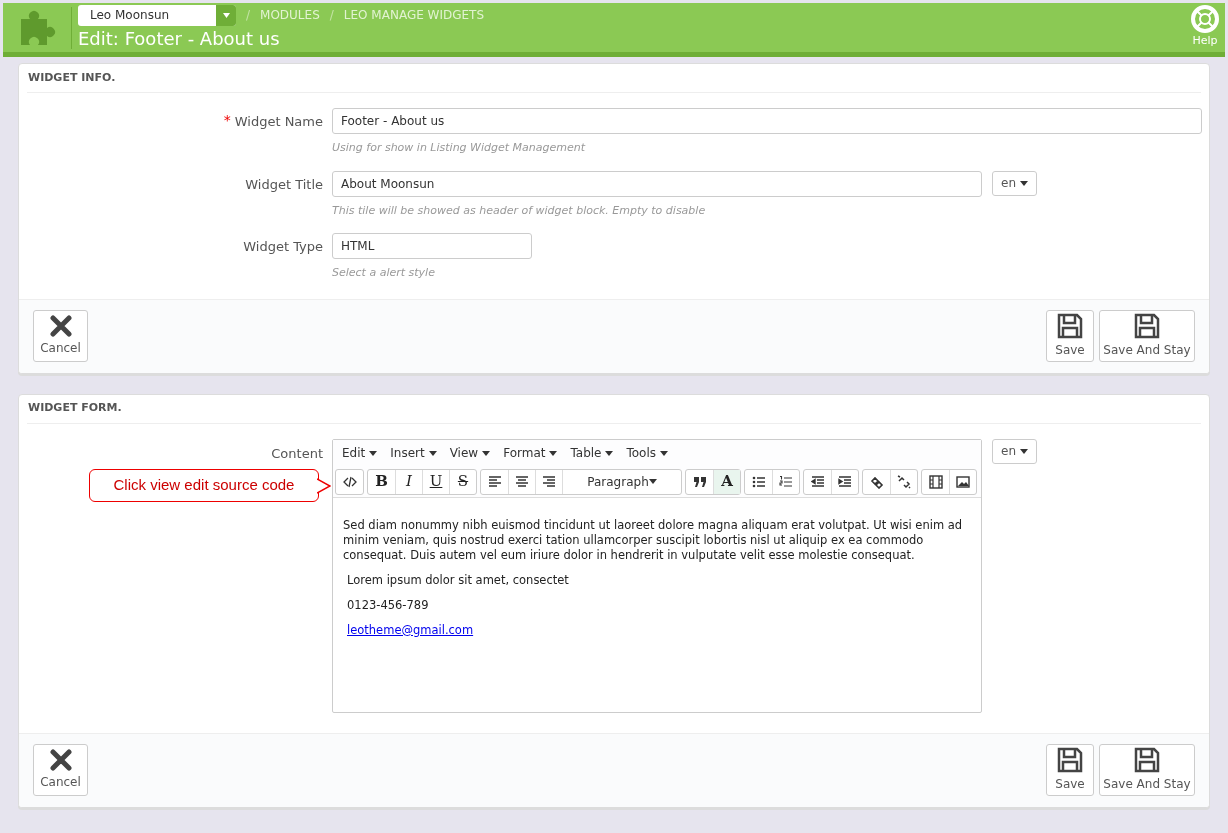  Describe the element at coordinates (72, 77) in the screenshot. I see `panel-heading: WIDGET INFO.` at that location.